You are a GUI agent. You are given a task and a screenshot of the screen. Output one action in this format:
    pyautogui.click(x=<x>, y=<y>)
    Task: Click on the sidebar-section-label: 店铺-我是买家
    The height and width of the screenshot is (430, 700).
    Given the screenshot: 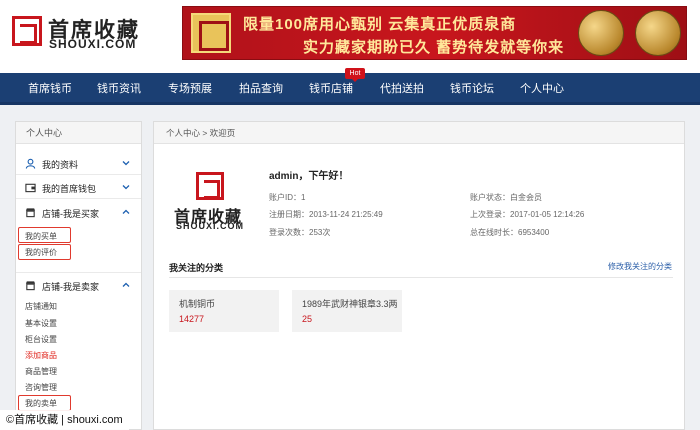 What is the action you would take?
    pyautogui.click(x=70, y=214)
    